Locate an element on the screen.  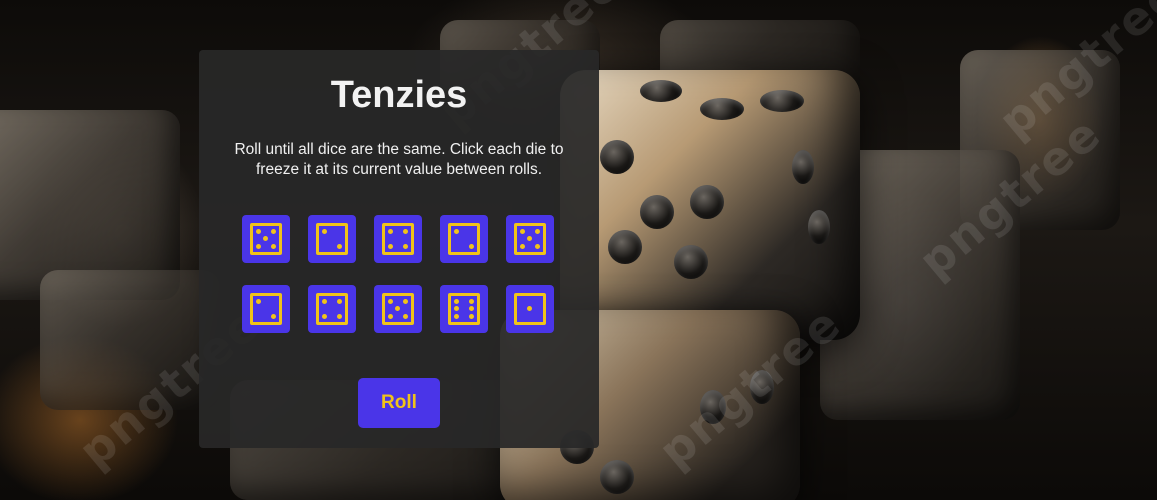
die-face-1-icon is located at coordinates (530, 309).